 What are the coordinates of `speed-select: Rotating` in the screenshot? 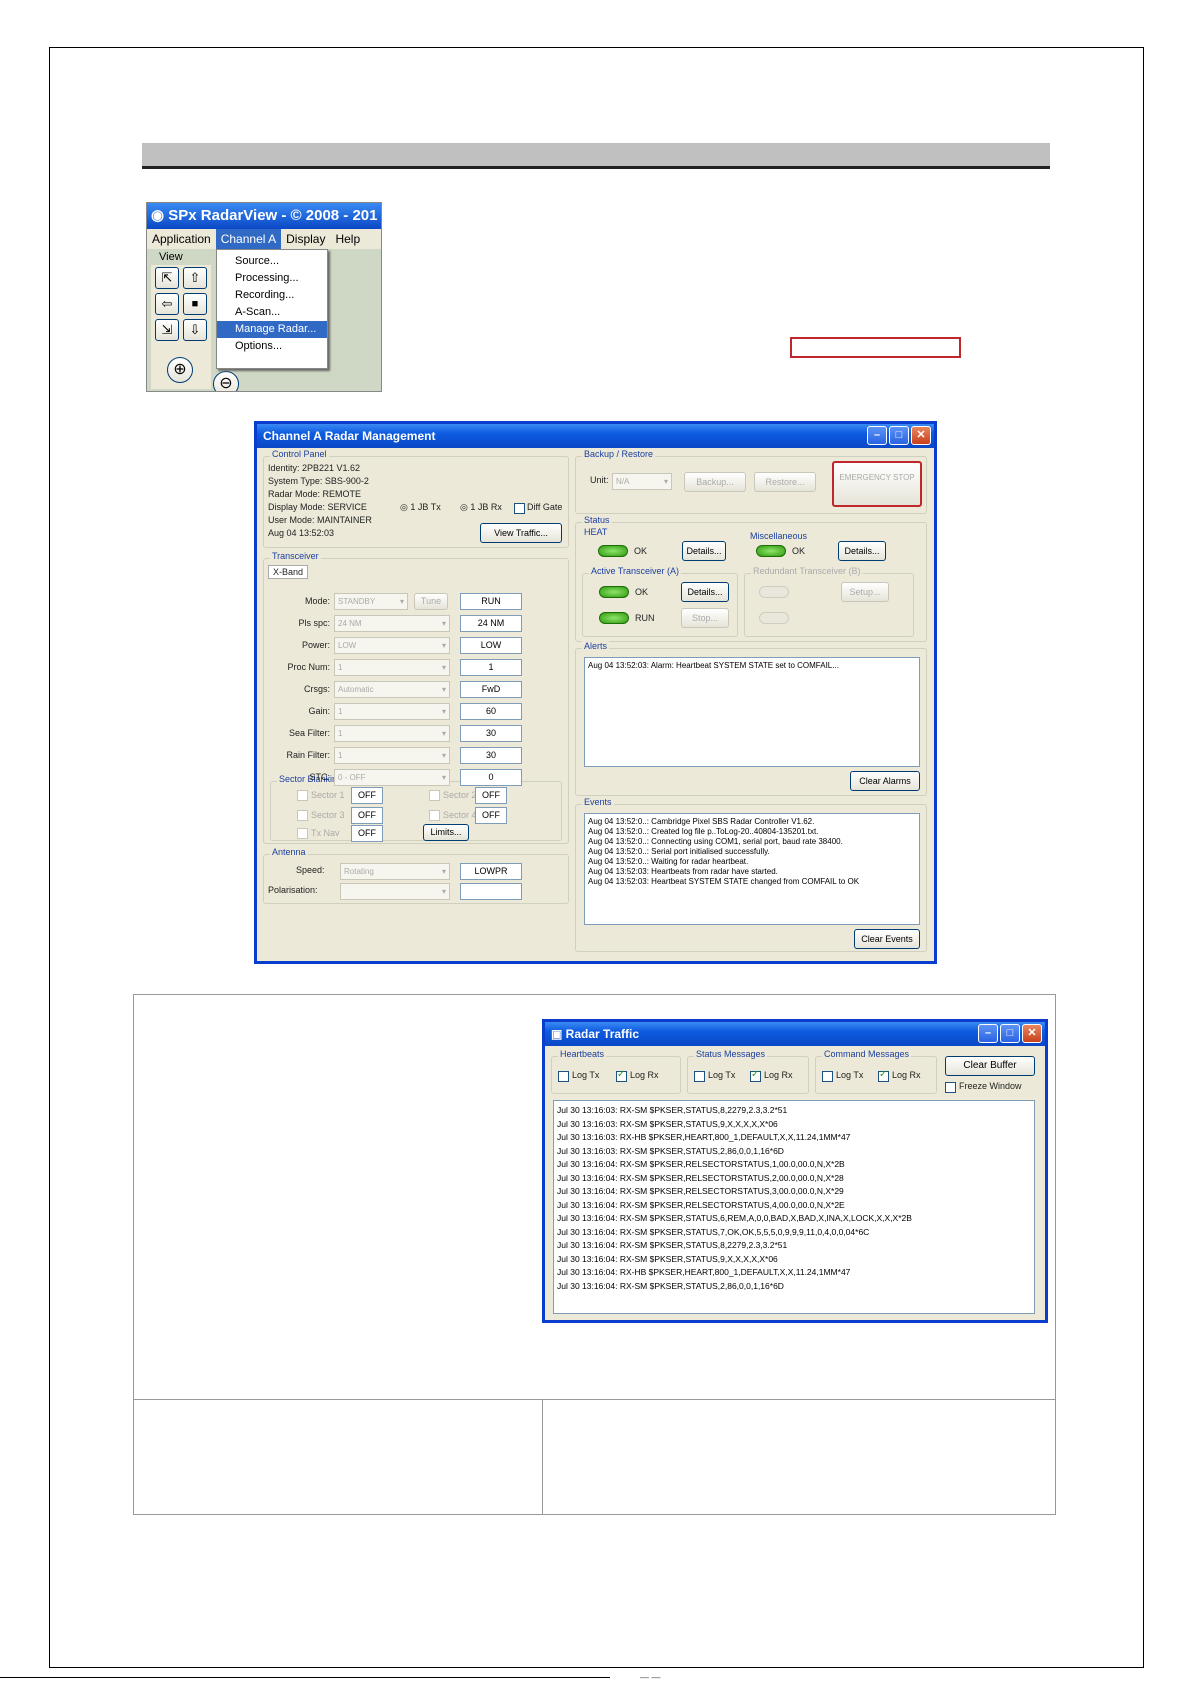 It's located at (395, 871).